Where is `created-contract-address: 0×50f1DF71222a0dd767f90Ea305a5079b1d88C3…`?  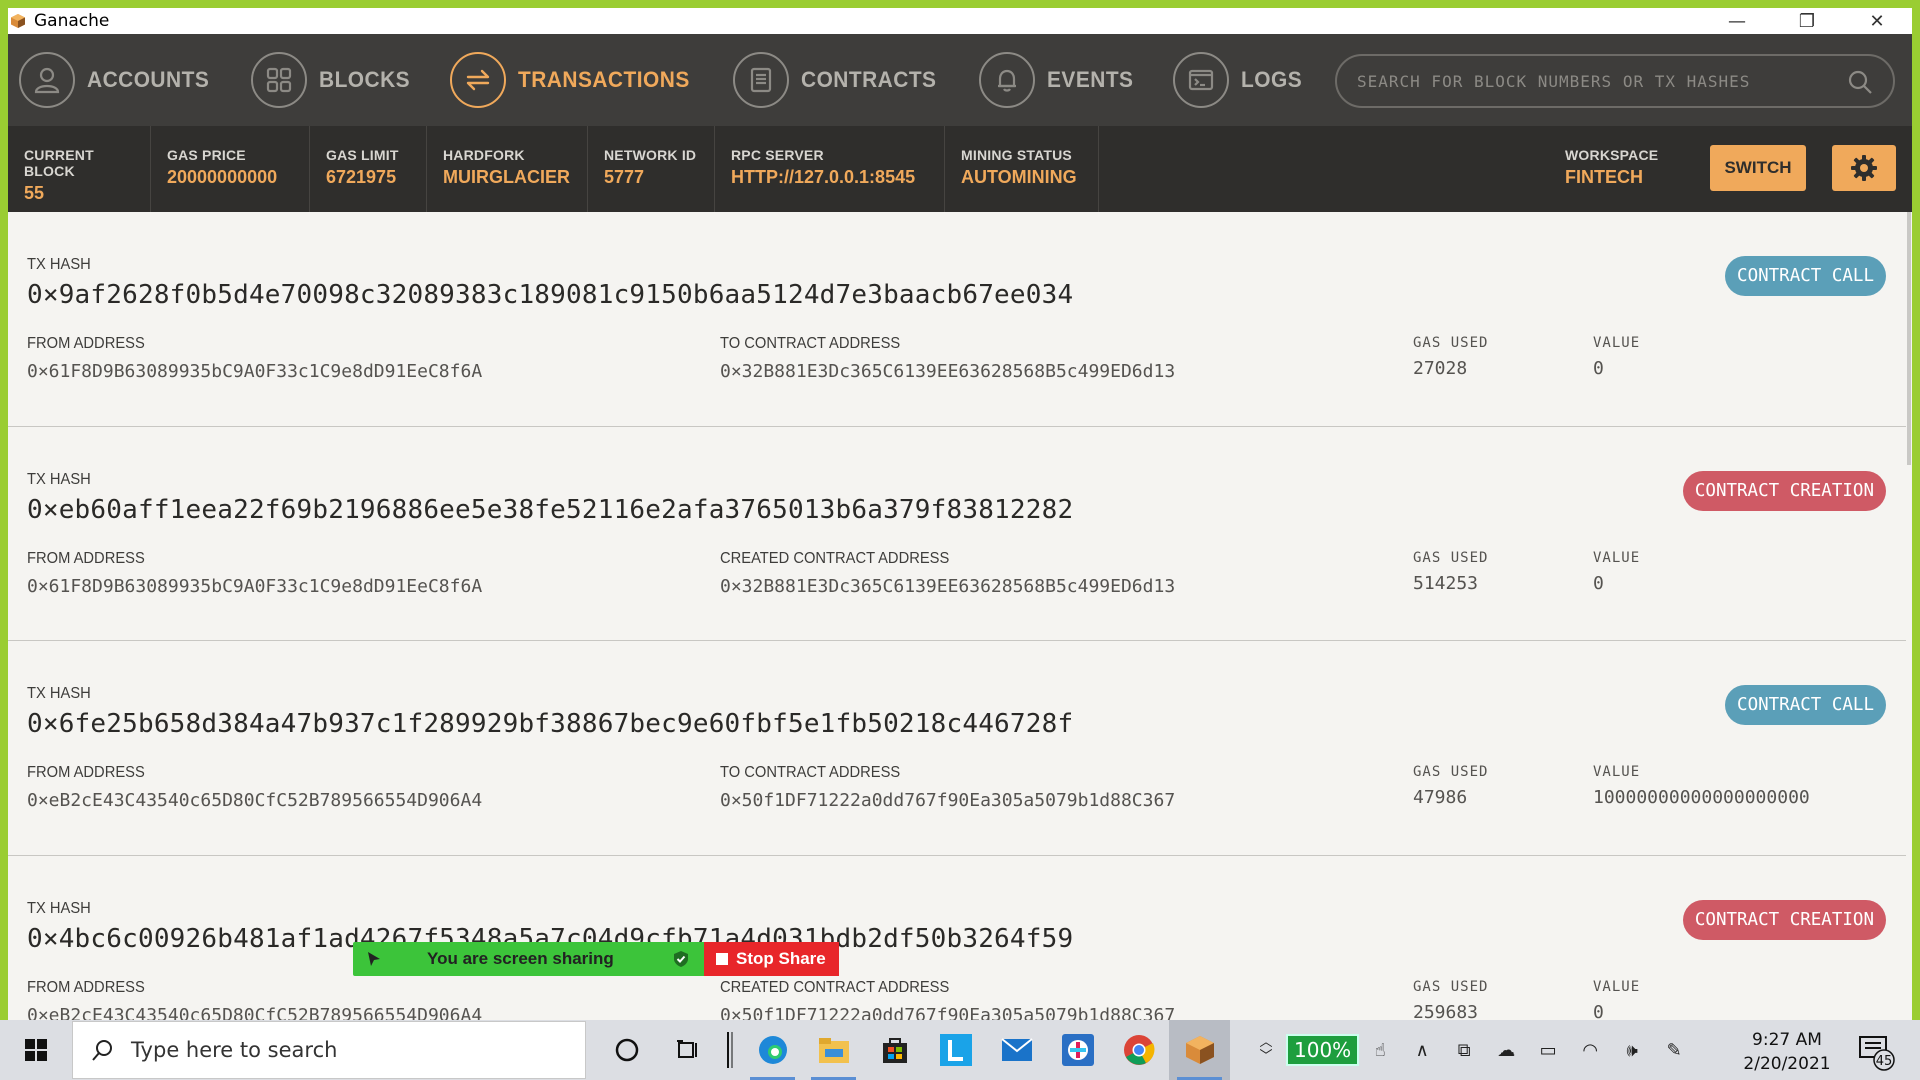
created-contract-address: 0×50f1DF71222a0dd767f90Ea305a5079b1d88C3… is located at coordinates (948, 1012).